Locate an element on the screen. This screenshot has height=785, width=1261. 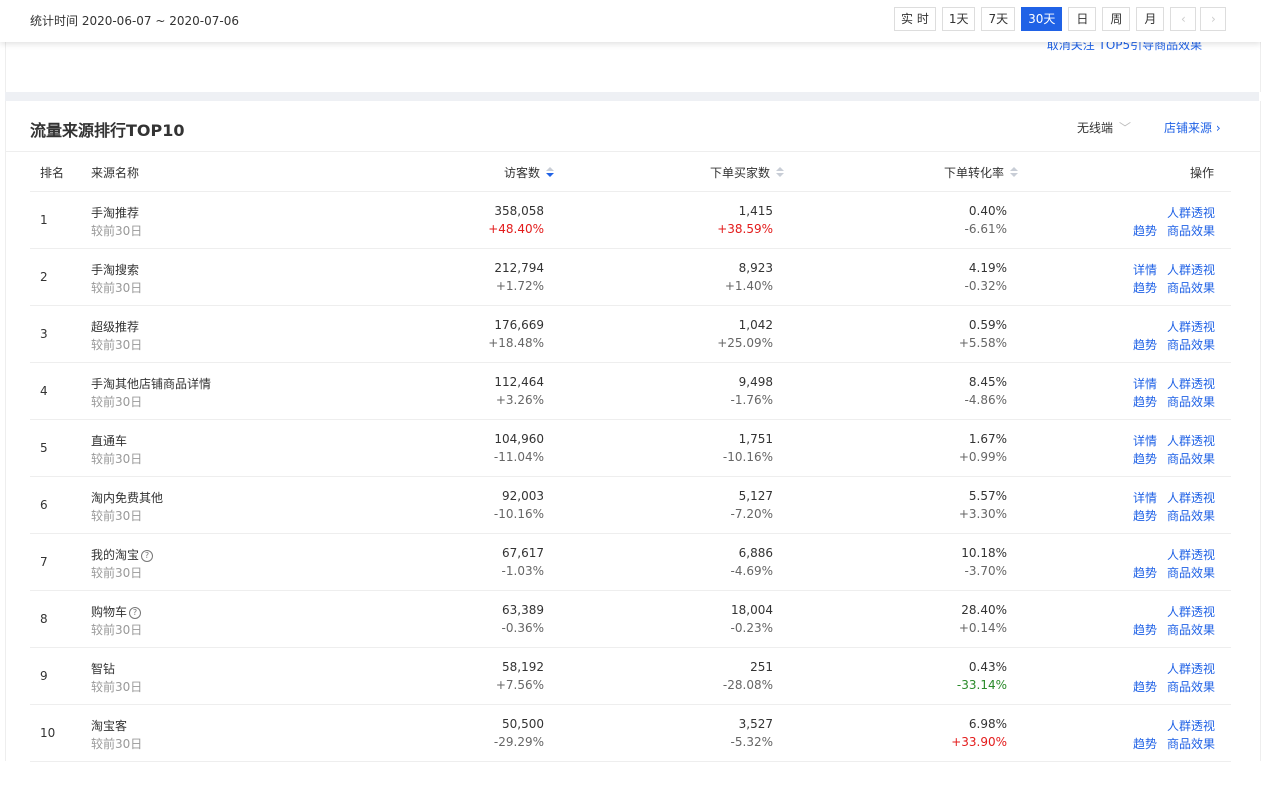
panel-title: 流量来源排行TOP10 is located at coordinates (107, 130).